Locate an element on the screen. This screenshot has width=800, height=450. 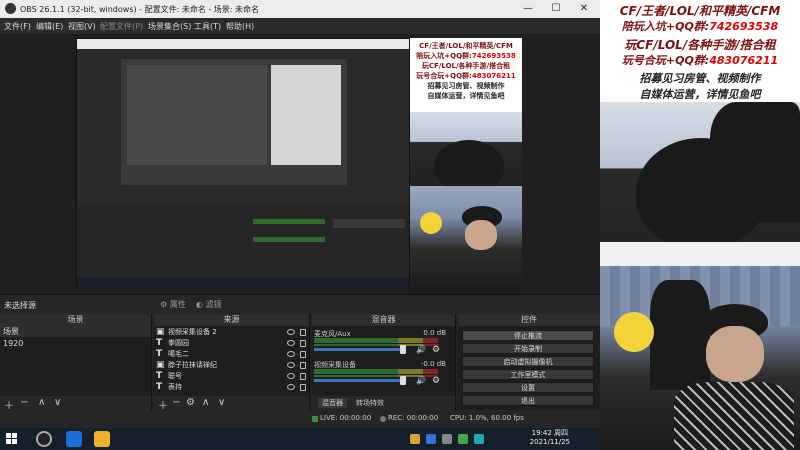
controls-dock: 控件 停止推流 开始录制 启动虚拟摄像机 工作室模式 设置 退出 is located at coordinates (529, 362).